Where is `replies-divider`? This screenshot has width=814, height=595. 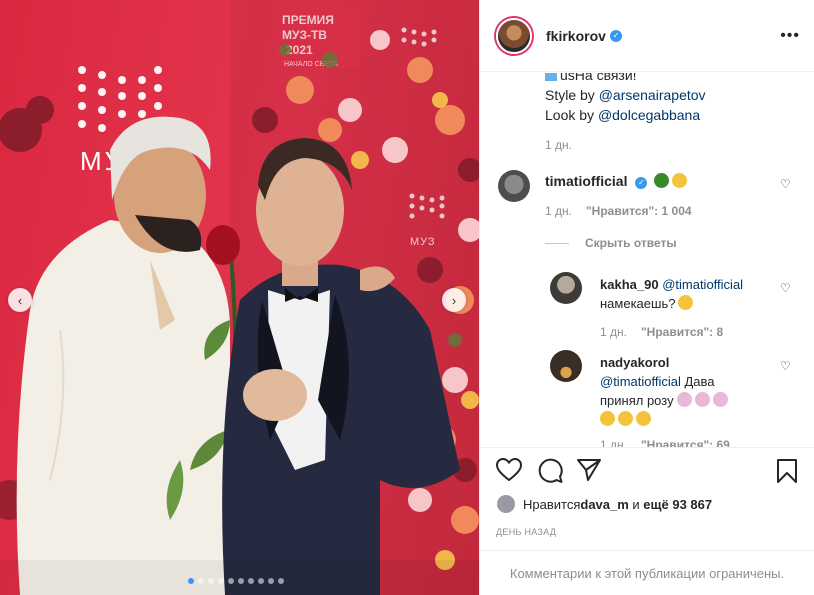 replies-divider is located at coordinates (557, 243).